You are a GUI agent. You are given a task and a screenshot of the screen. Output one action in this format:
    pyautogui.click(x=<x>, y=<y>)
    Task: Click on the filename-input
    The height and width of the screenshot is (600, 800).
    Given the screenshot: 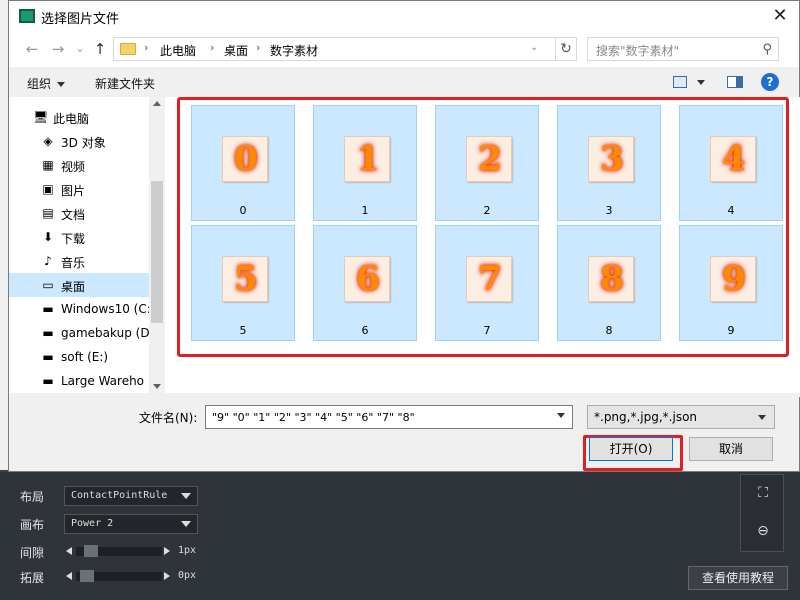 What is the action you would take?
    pyautogui.click(x=389, y=417)
    